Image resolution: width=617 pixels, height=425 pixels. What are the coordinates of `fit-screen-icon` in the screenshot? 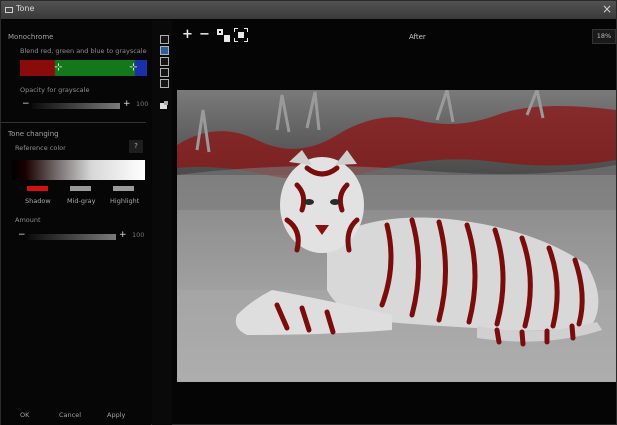 It's located at (241, 35).